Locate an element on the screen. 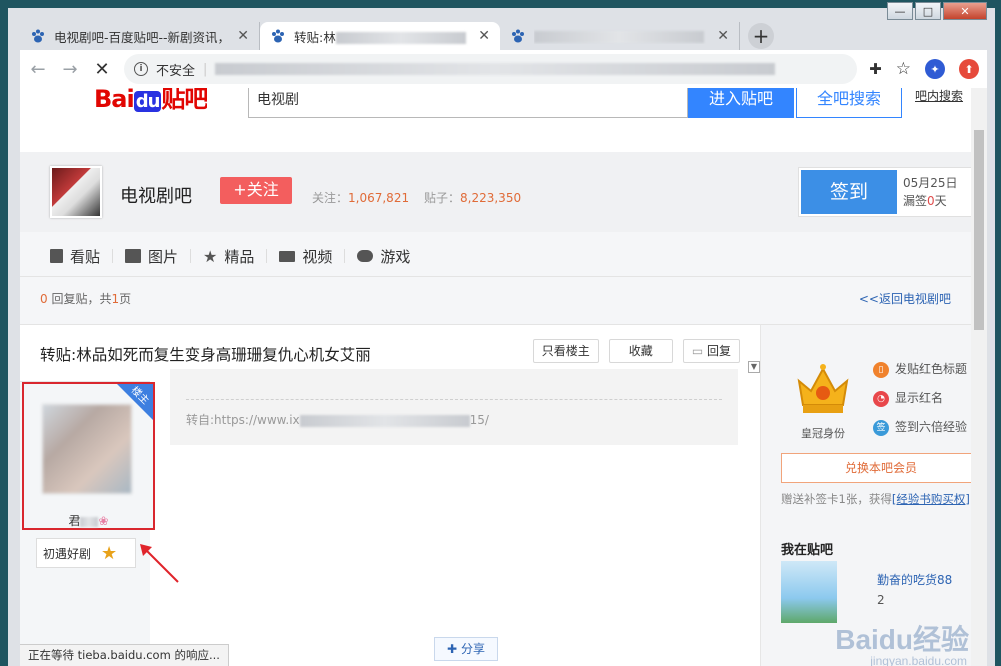  author-name: 君 ❀ is located at coordinates (88, 520).